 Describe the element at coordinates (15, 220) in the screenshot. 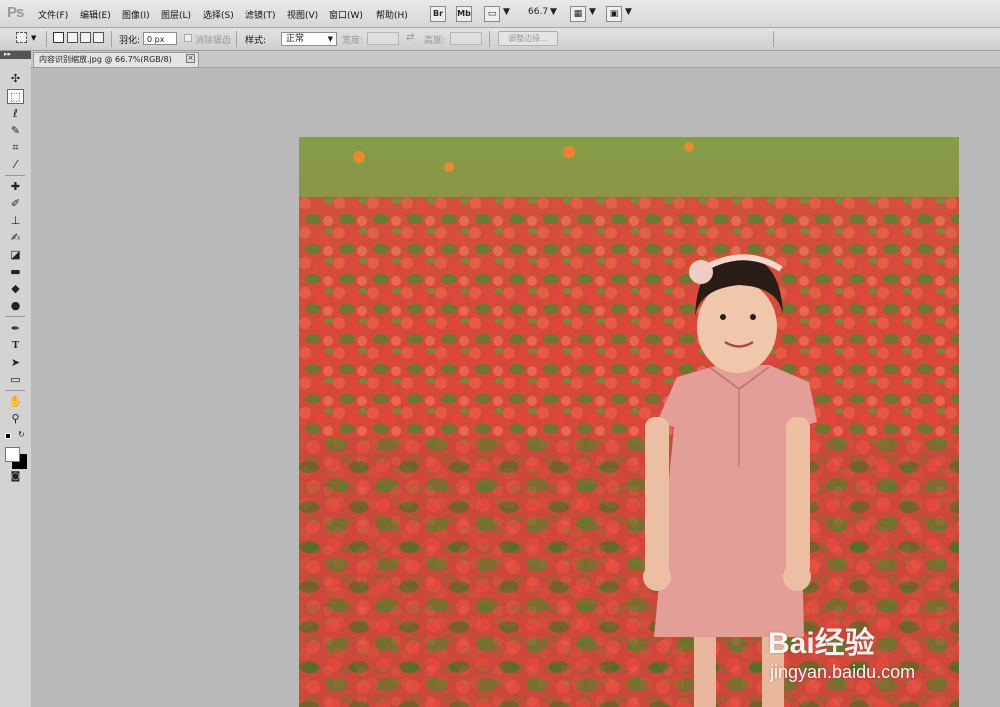

I see `clone-stamp-tool-icon: ⊥` at that location.